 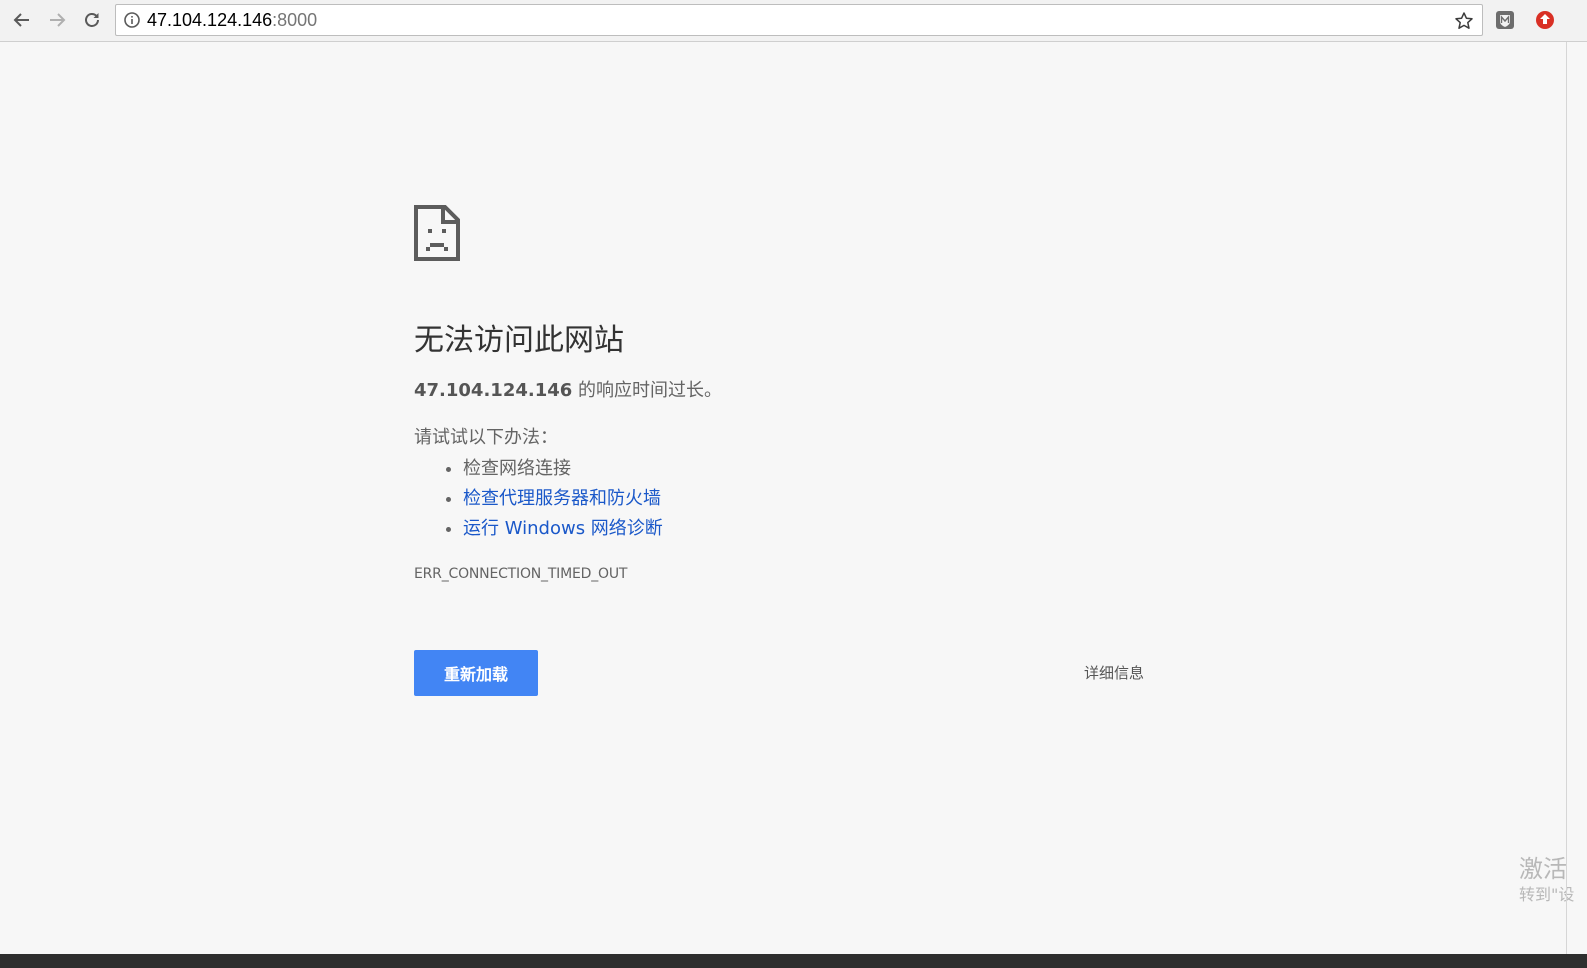 I want to click on forward-button, so click(x=57, y=20).